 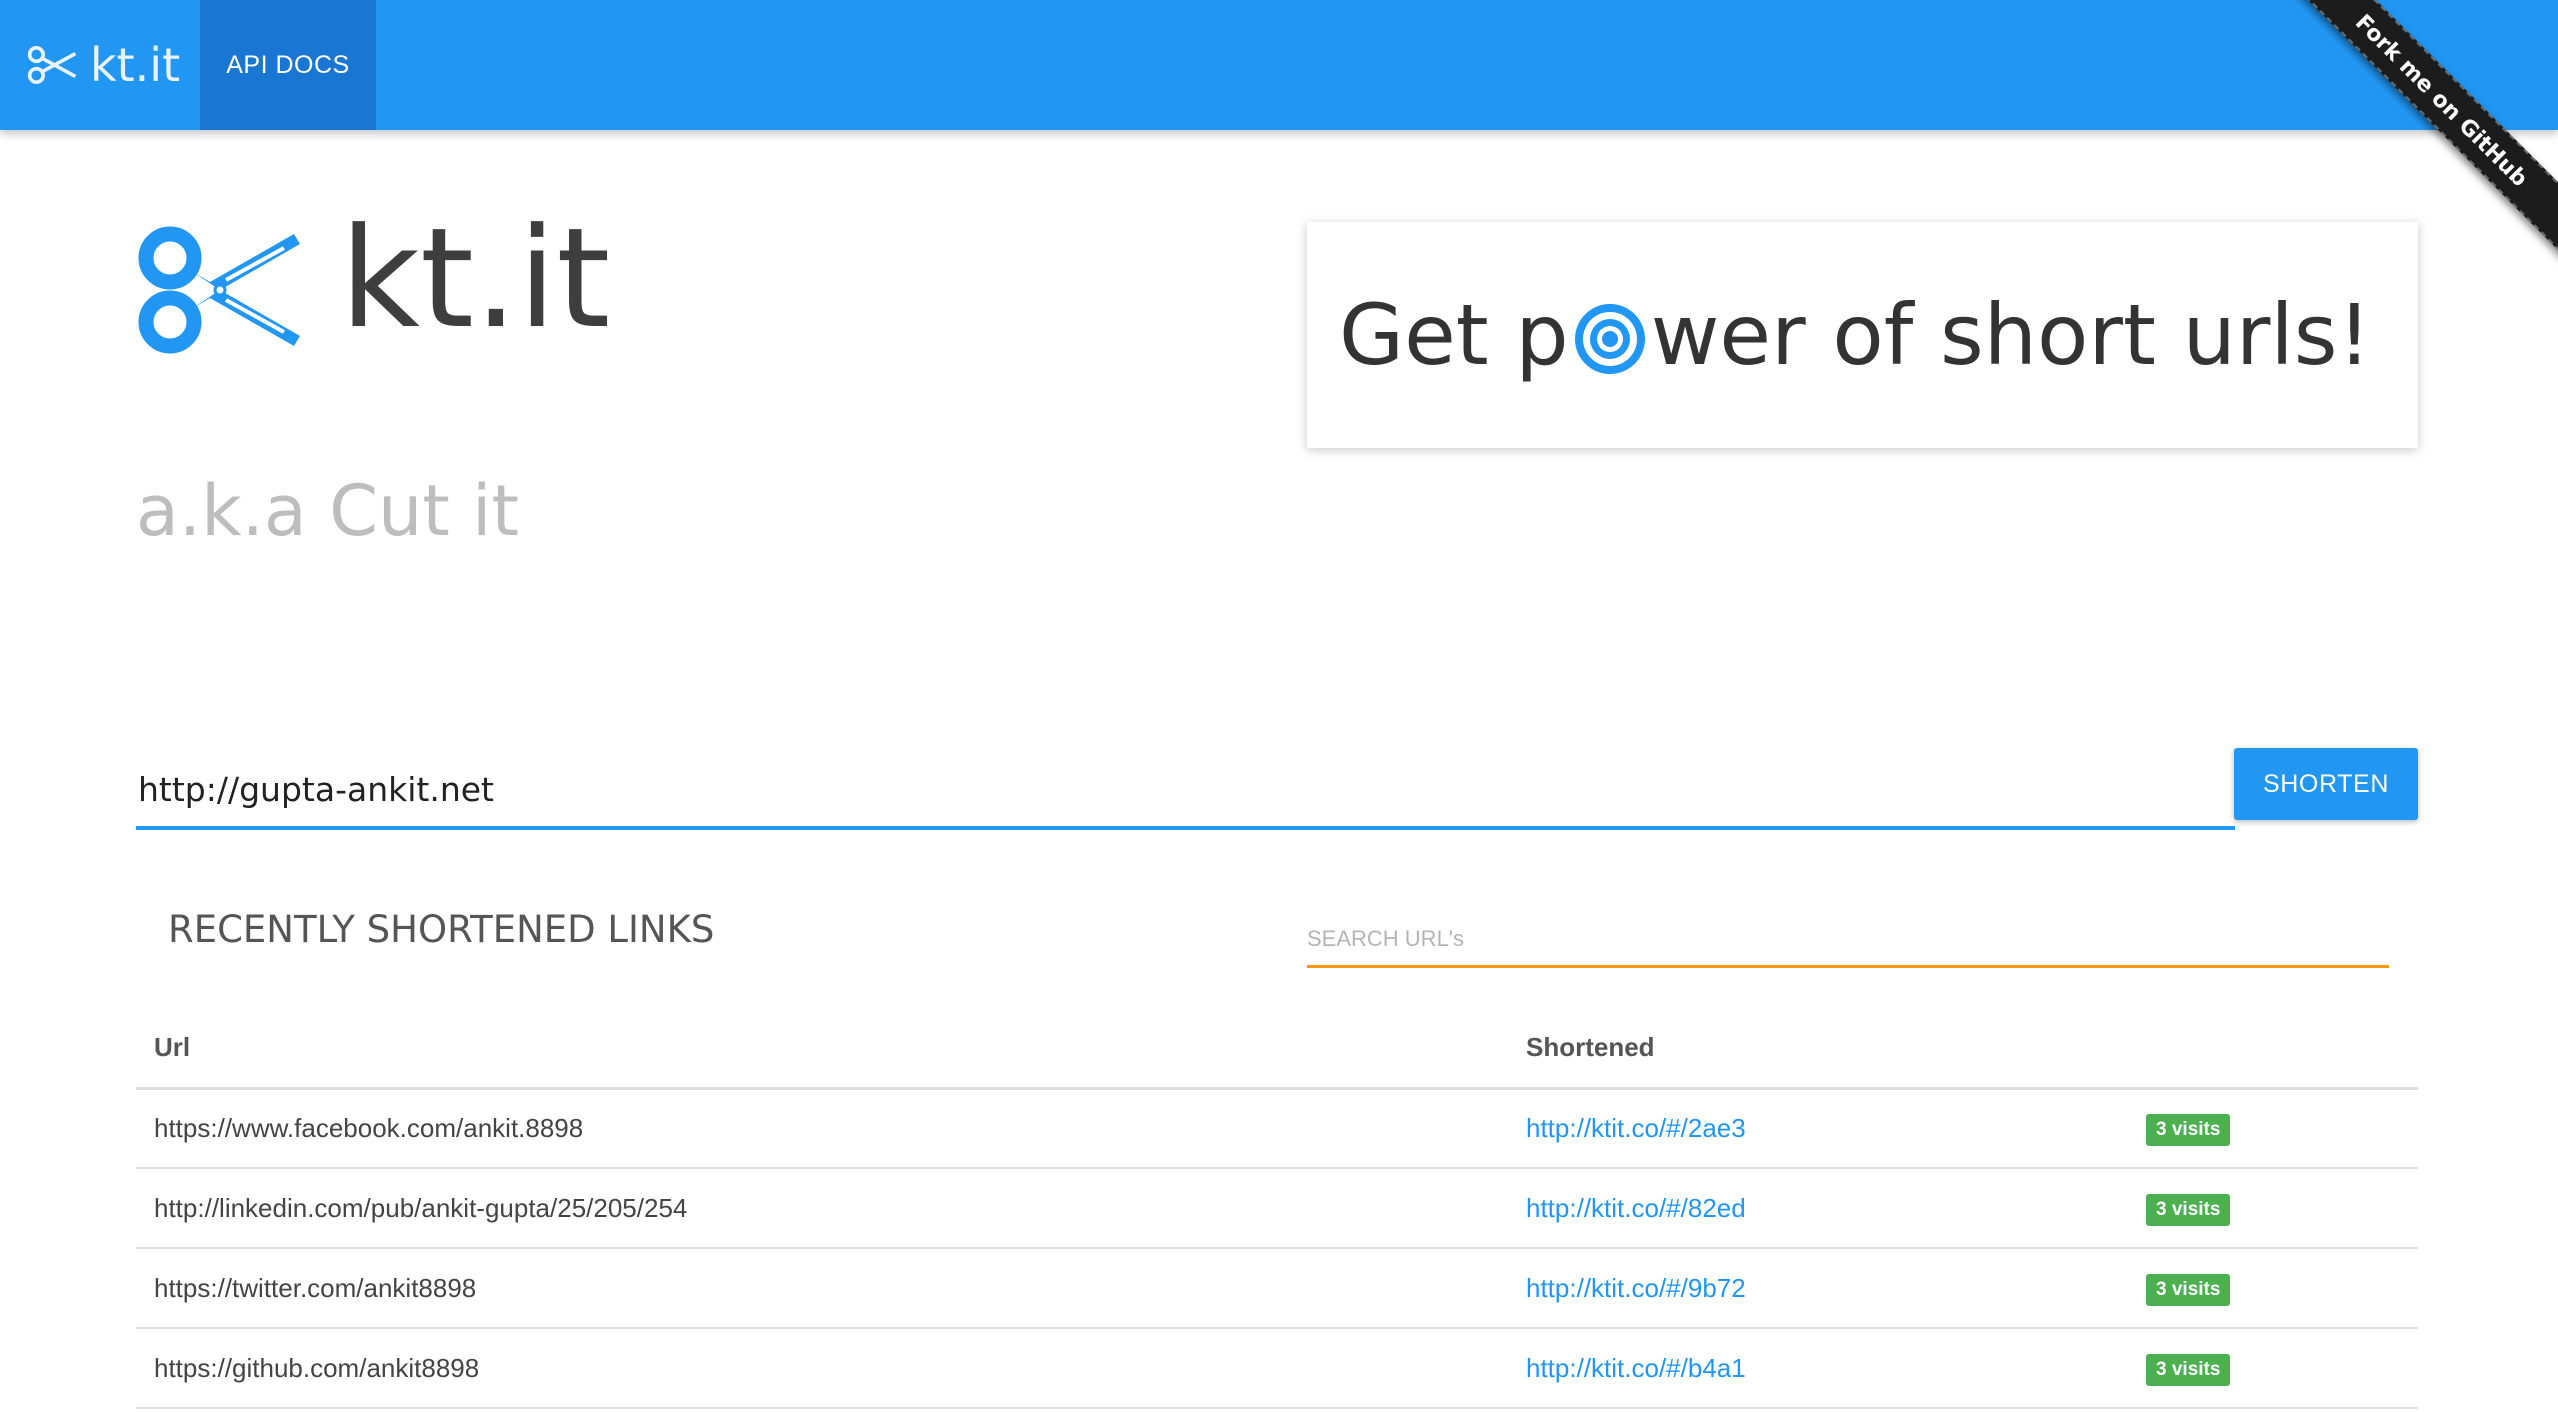 What do you see at coordinates (2420, 129) in the screenshot?
I see `fork-me-ribbon: Fork me on GitHub` at bounding box center [2420, 129].